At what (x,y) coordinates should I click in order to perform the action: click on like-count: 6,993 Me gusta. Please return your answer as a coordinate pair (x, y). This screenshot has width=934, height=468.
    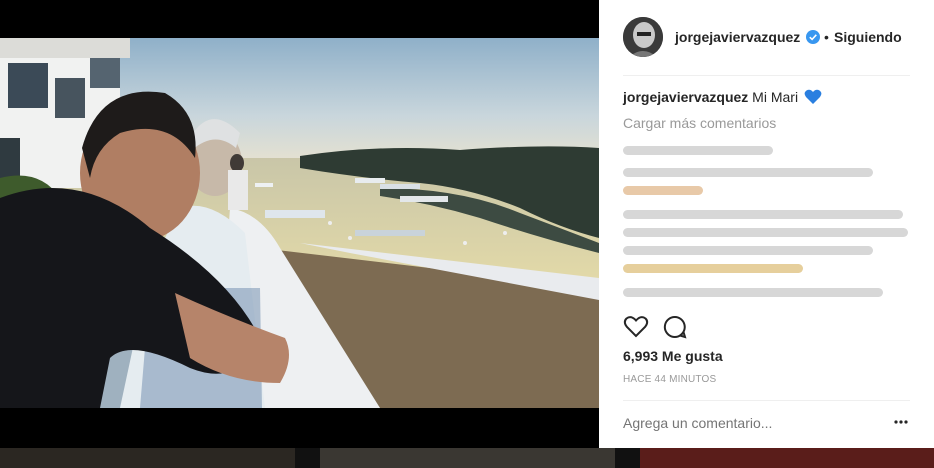
    Looking at the image, I should click on (673, 356).